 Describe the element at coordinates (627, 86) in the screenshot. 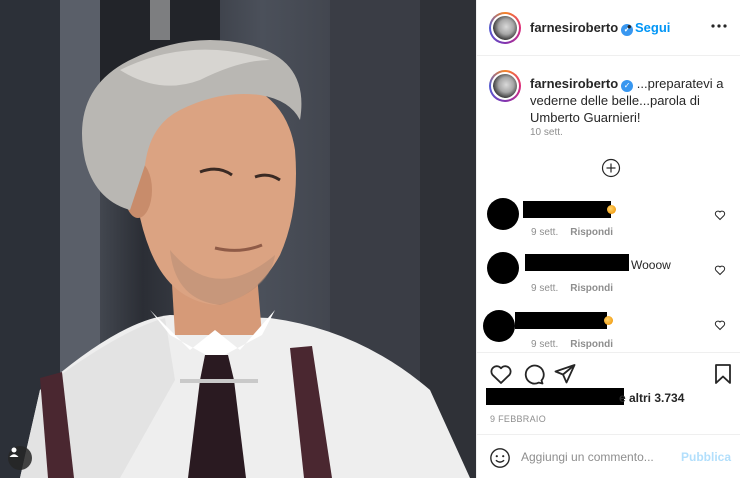

I see `verified-badge-icon: ✓` at that location.